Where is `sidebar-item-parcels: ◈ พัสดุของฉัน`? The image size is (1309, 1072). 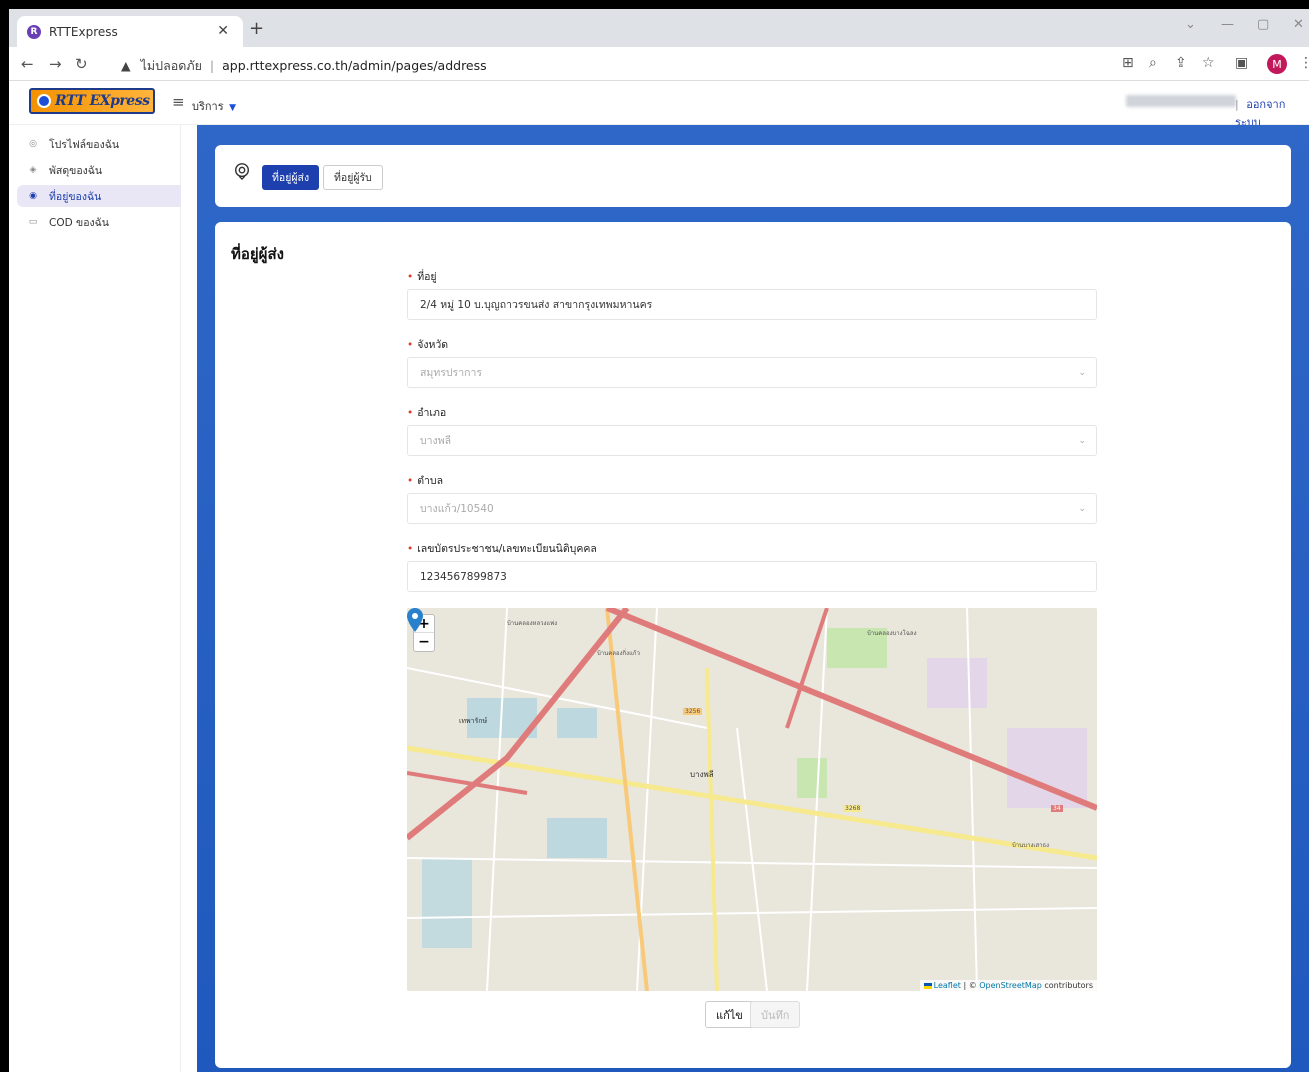 sidebar-item-parcels: ◈ พัสดุของฉัน is located at coordinates (99, 170).